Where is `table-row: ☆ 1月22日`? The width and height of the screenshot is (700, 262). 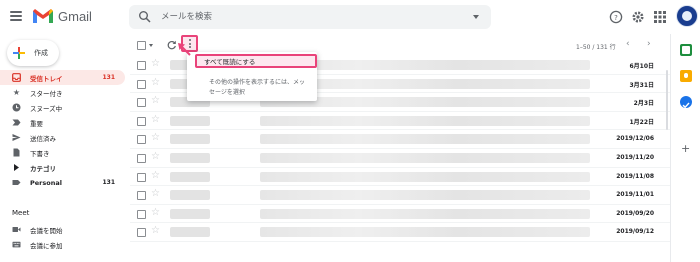
table-row: ☆ 1月22日 is located at coordinates (400, 121).